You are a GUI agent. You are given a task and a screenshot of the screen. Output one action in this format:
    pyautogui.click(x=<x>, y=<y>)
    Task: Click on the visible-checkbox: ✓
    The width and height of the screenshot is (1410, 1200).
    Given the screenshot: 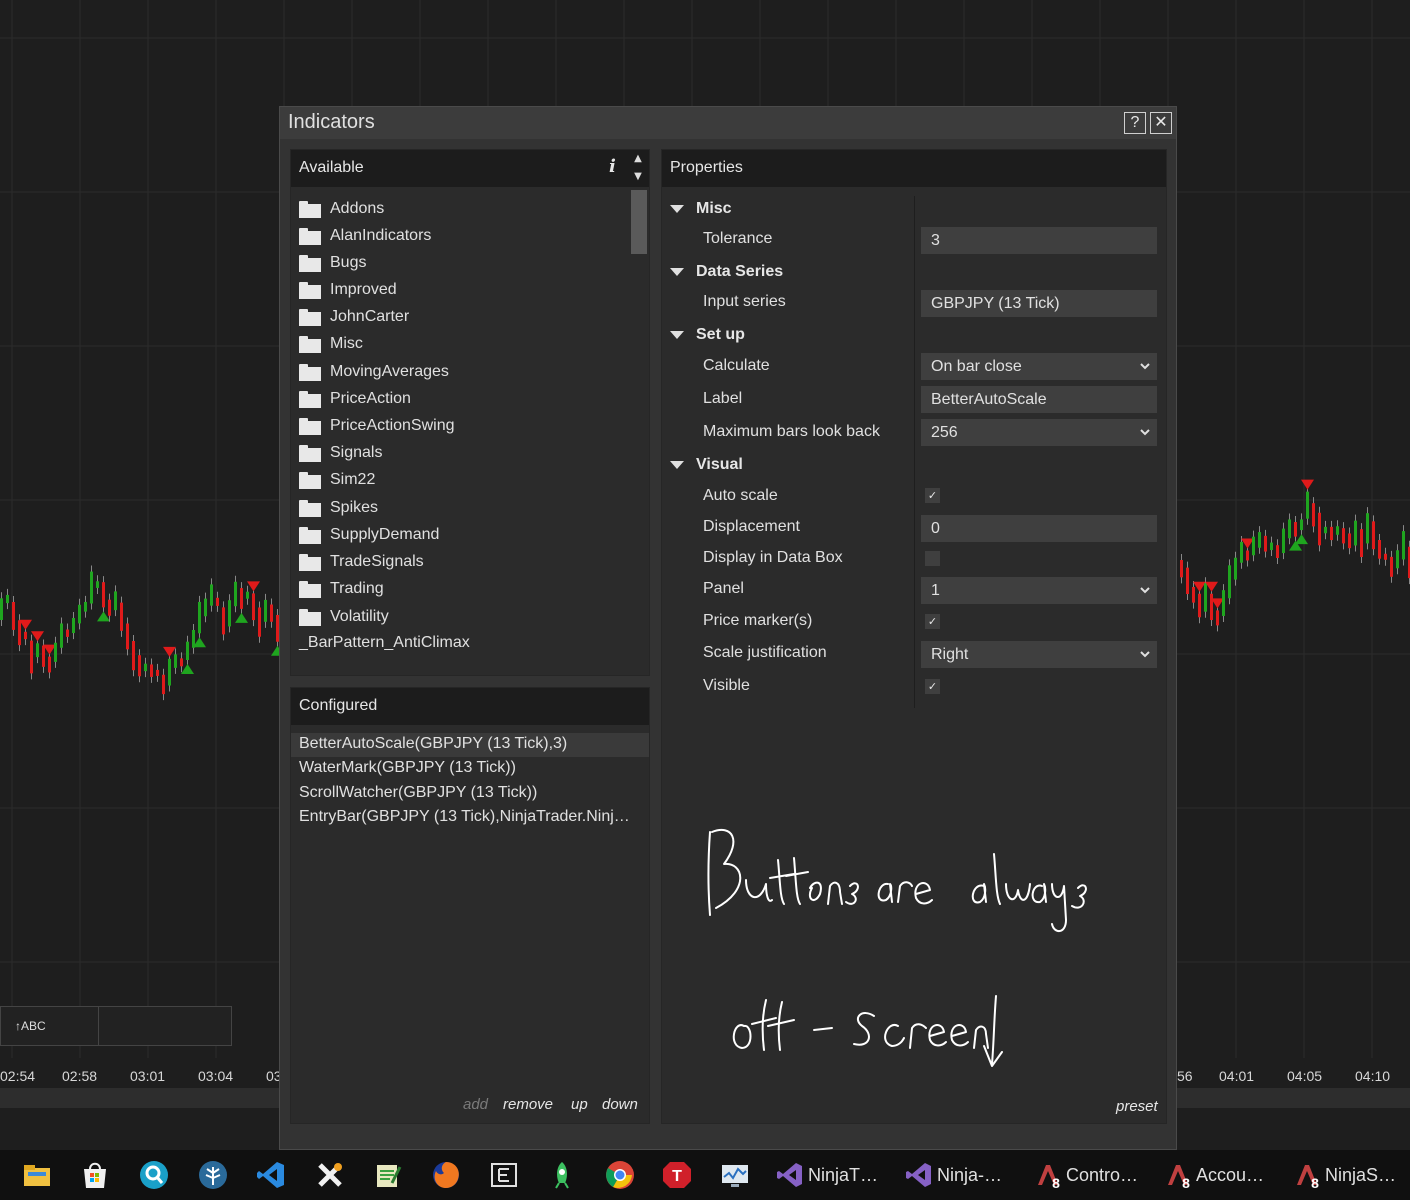 What is the action you would take?
    pyautogui.click(x=932, y=686)
    